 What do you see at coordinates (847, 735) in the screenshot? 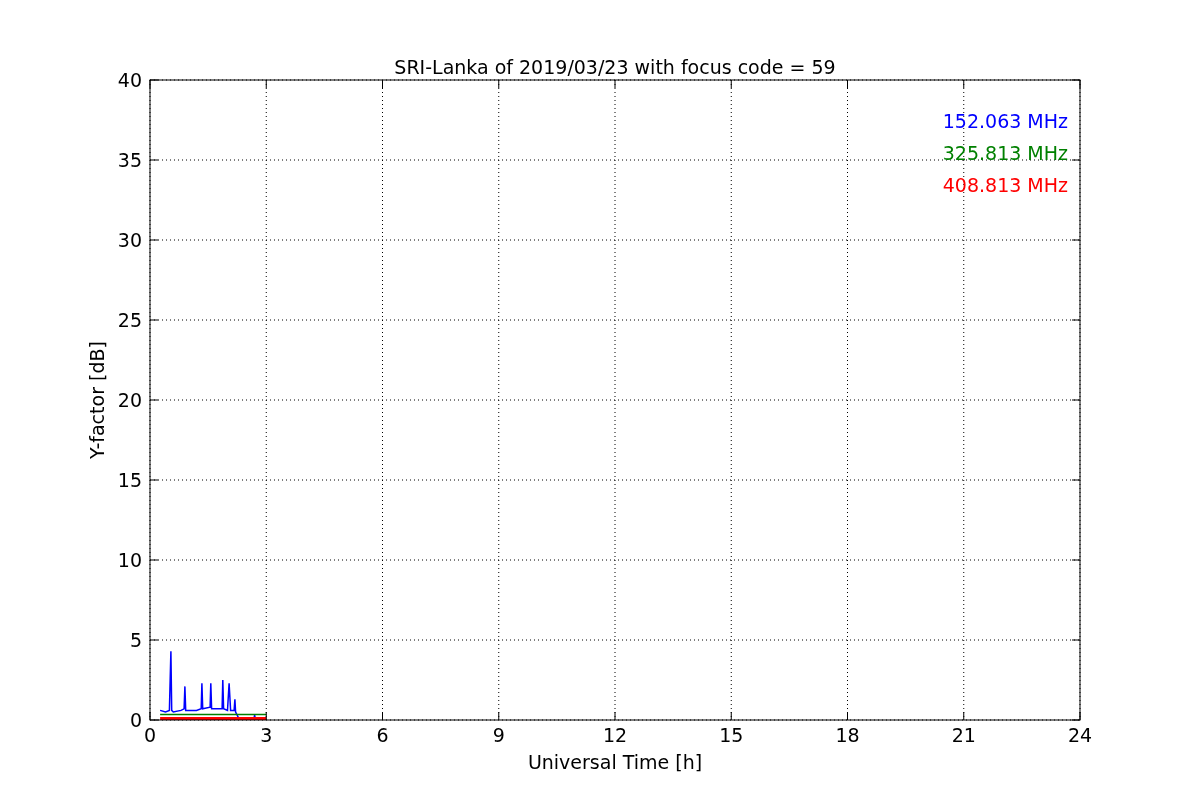
I see `x-tick-label: 18` at bounding box center [847, 735].